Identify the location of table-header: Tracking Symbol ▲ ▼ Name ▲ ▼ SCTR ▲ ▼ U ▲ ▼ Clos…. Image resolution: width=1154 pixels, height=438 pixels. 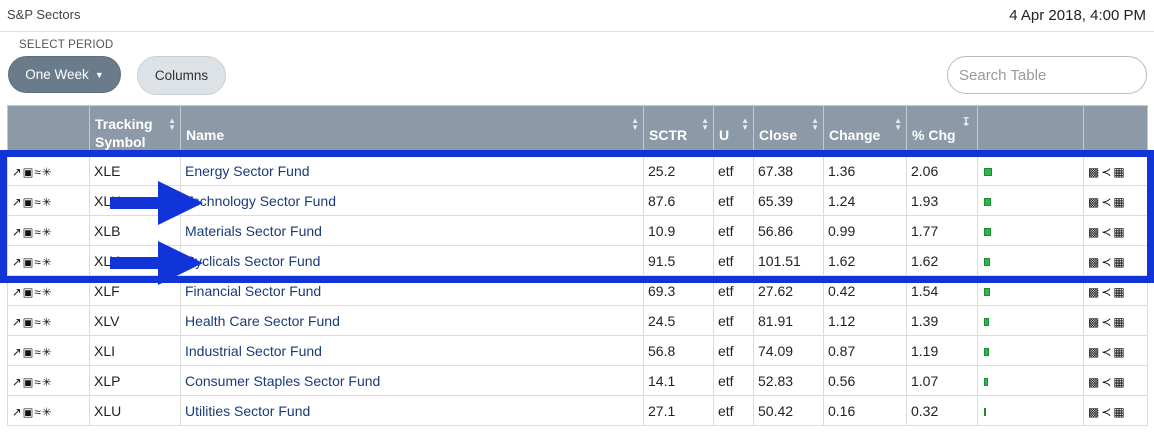
(577, 130).